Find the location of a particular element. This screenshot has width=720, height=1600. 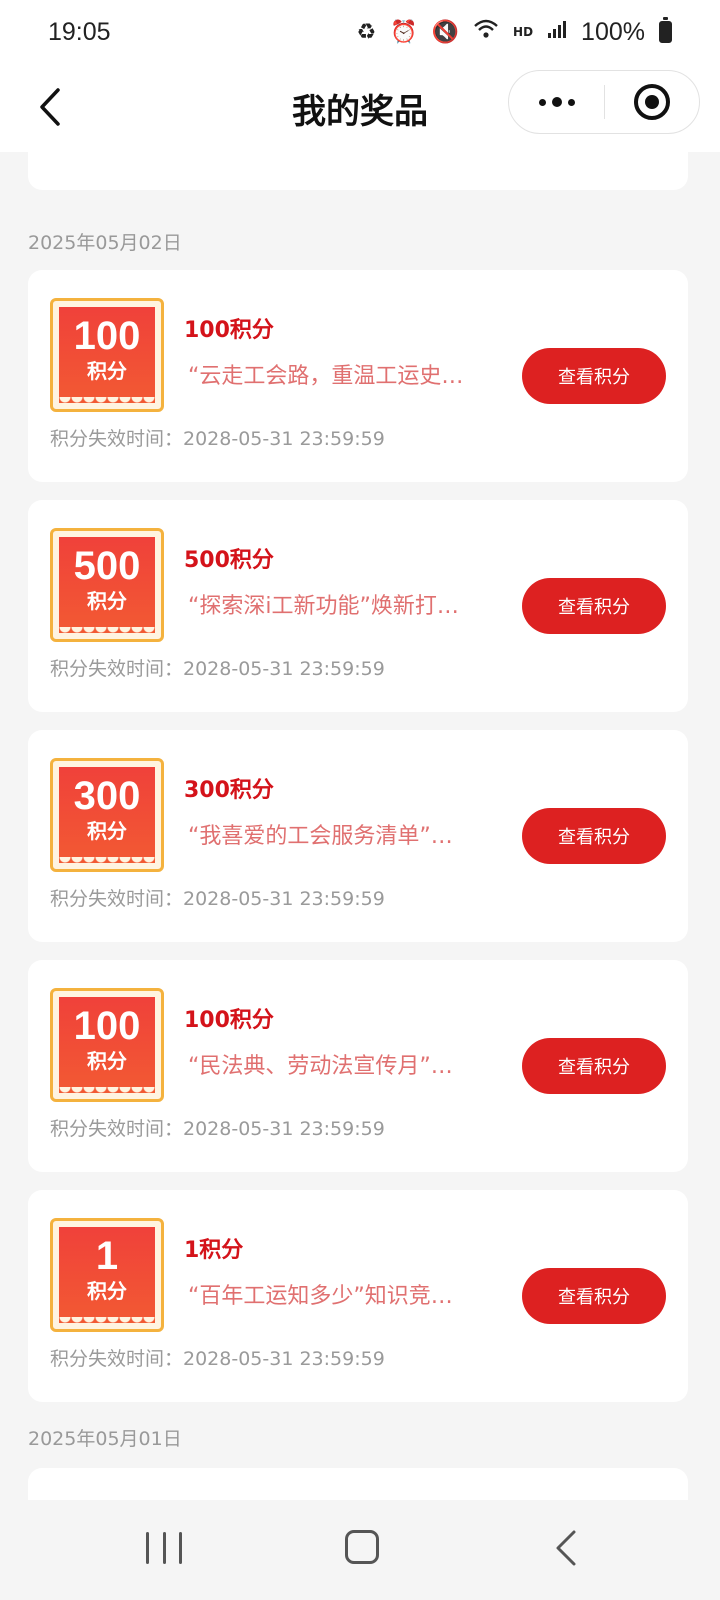

badge-number: 500 is located at coordinates (107, 566).